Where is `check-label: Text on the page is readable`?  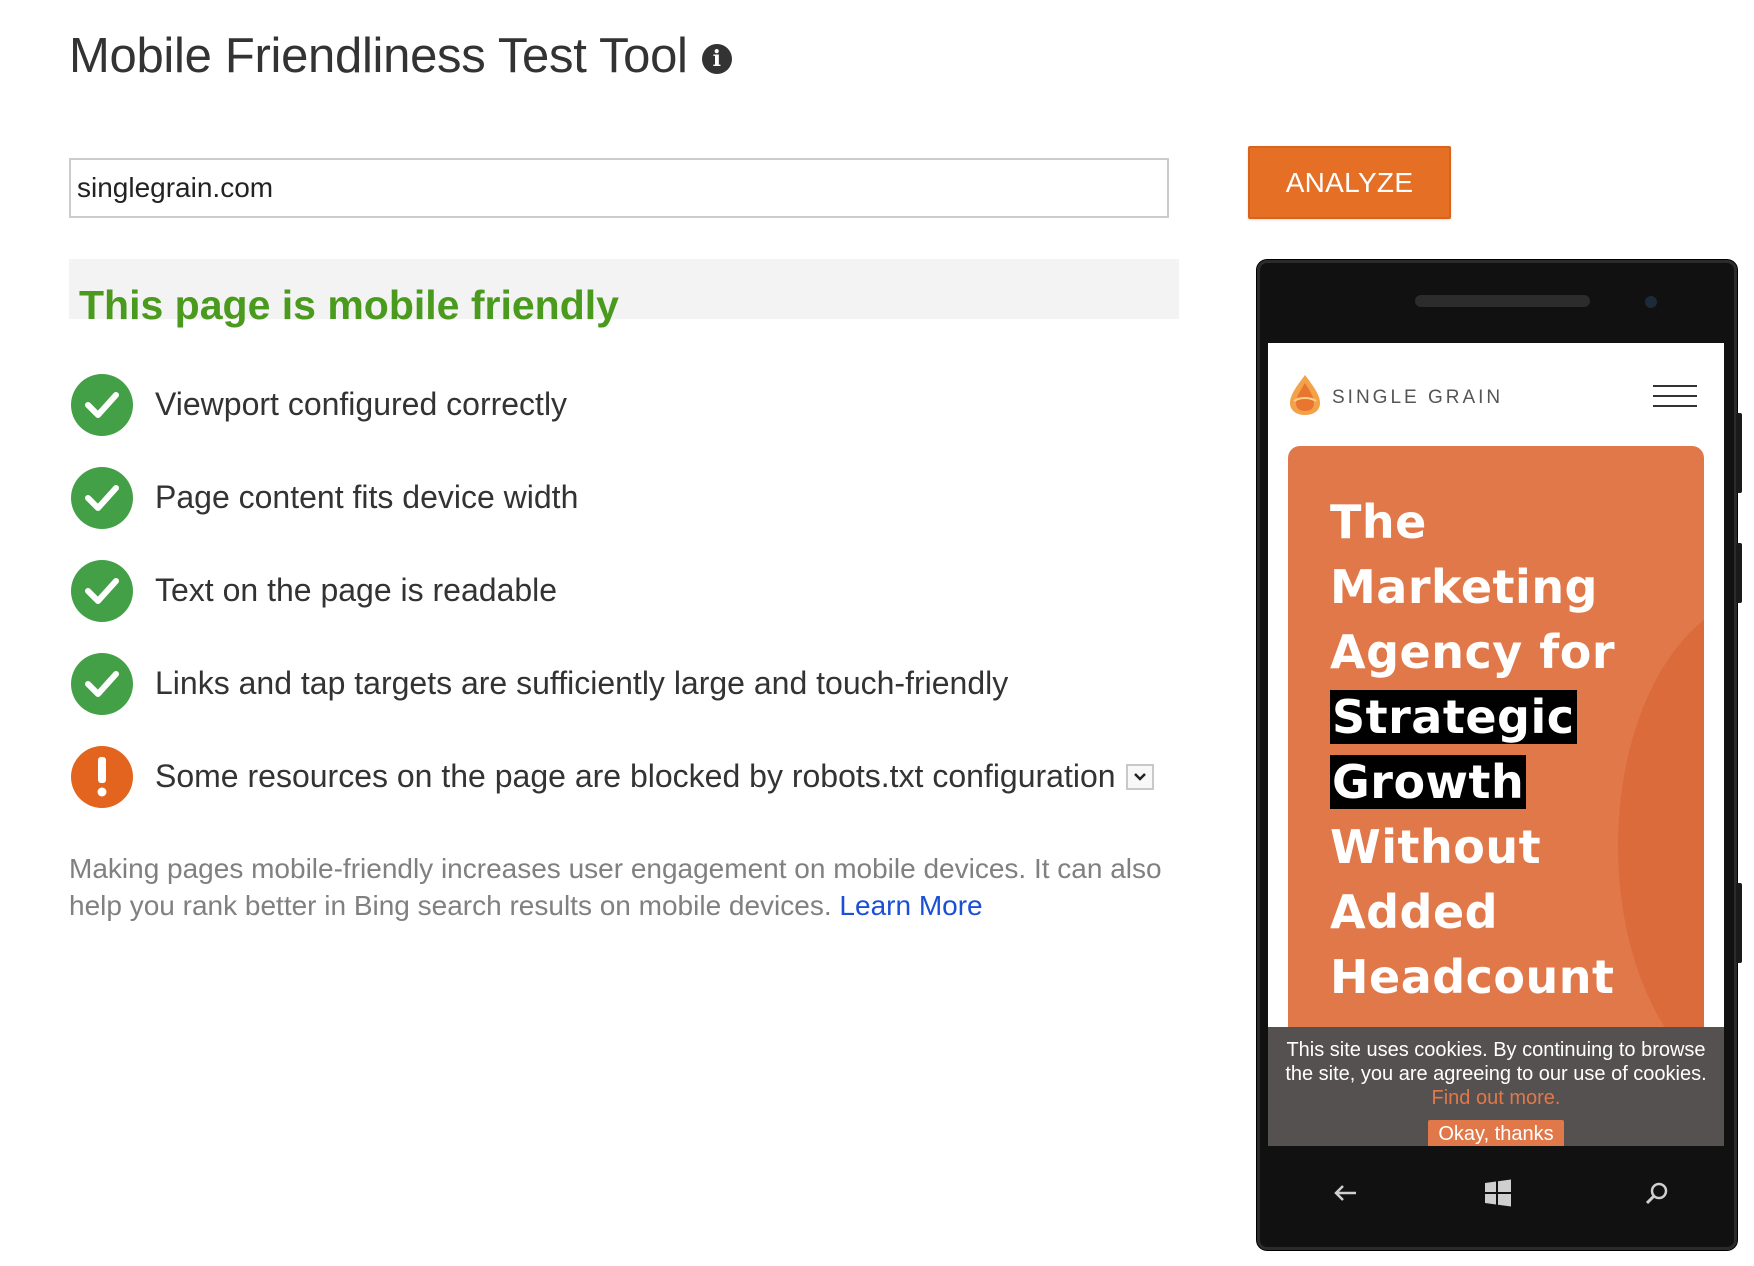
check-label: Text on the page is readable is located at coordinates (356, 590).